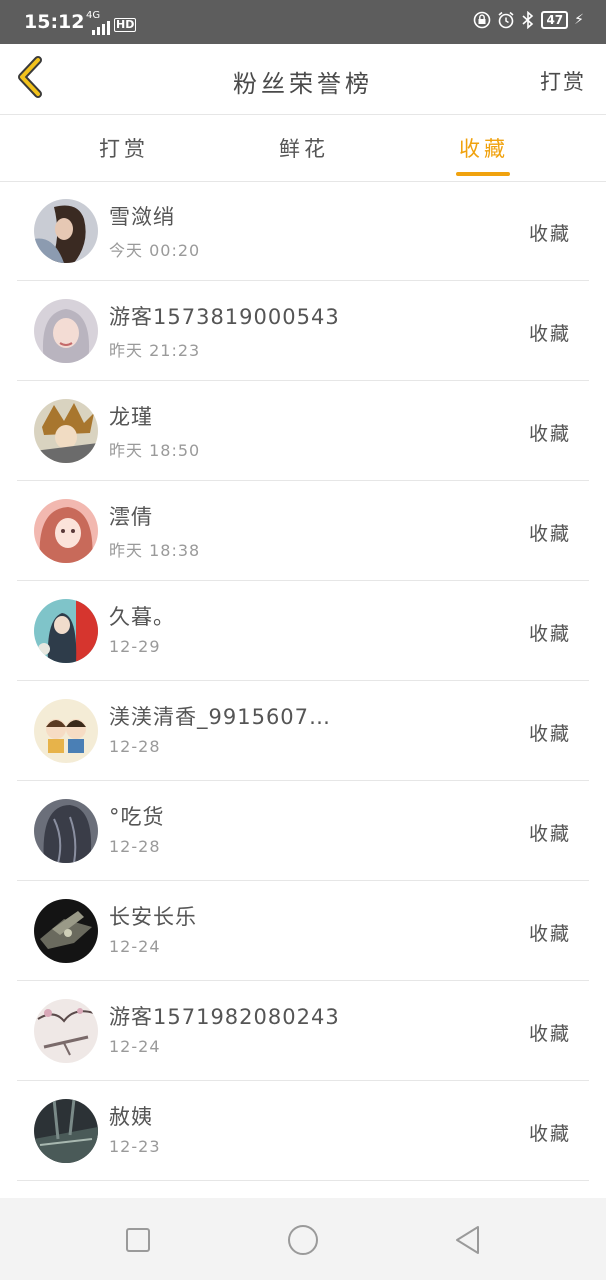  I want to click on status-time: 15:12, so click(54, 22).